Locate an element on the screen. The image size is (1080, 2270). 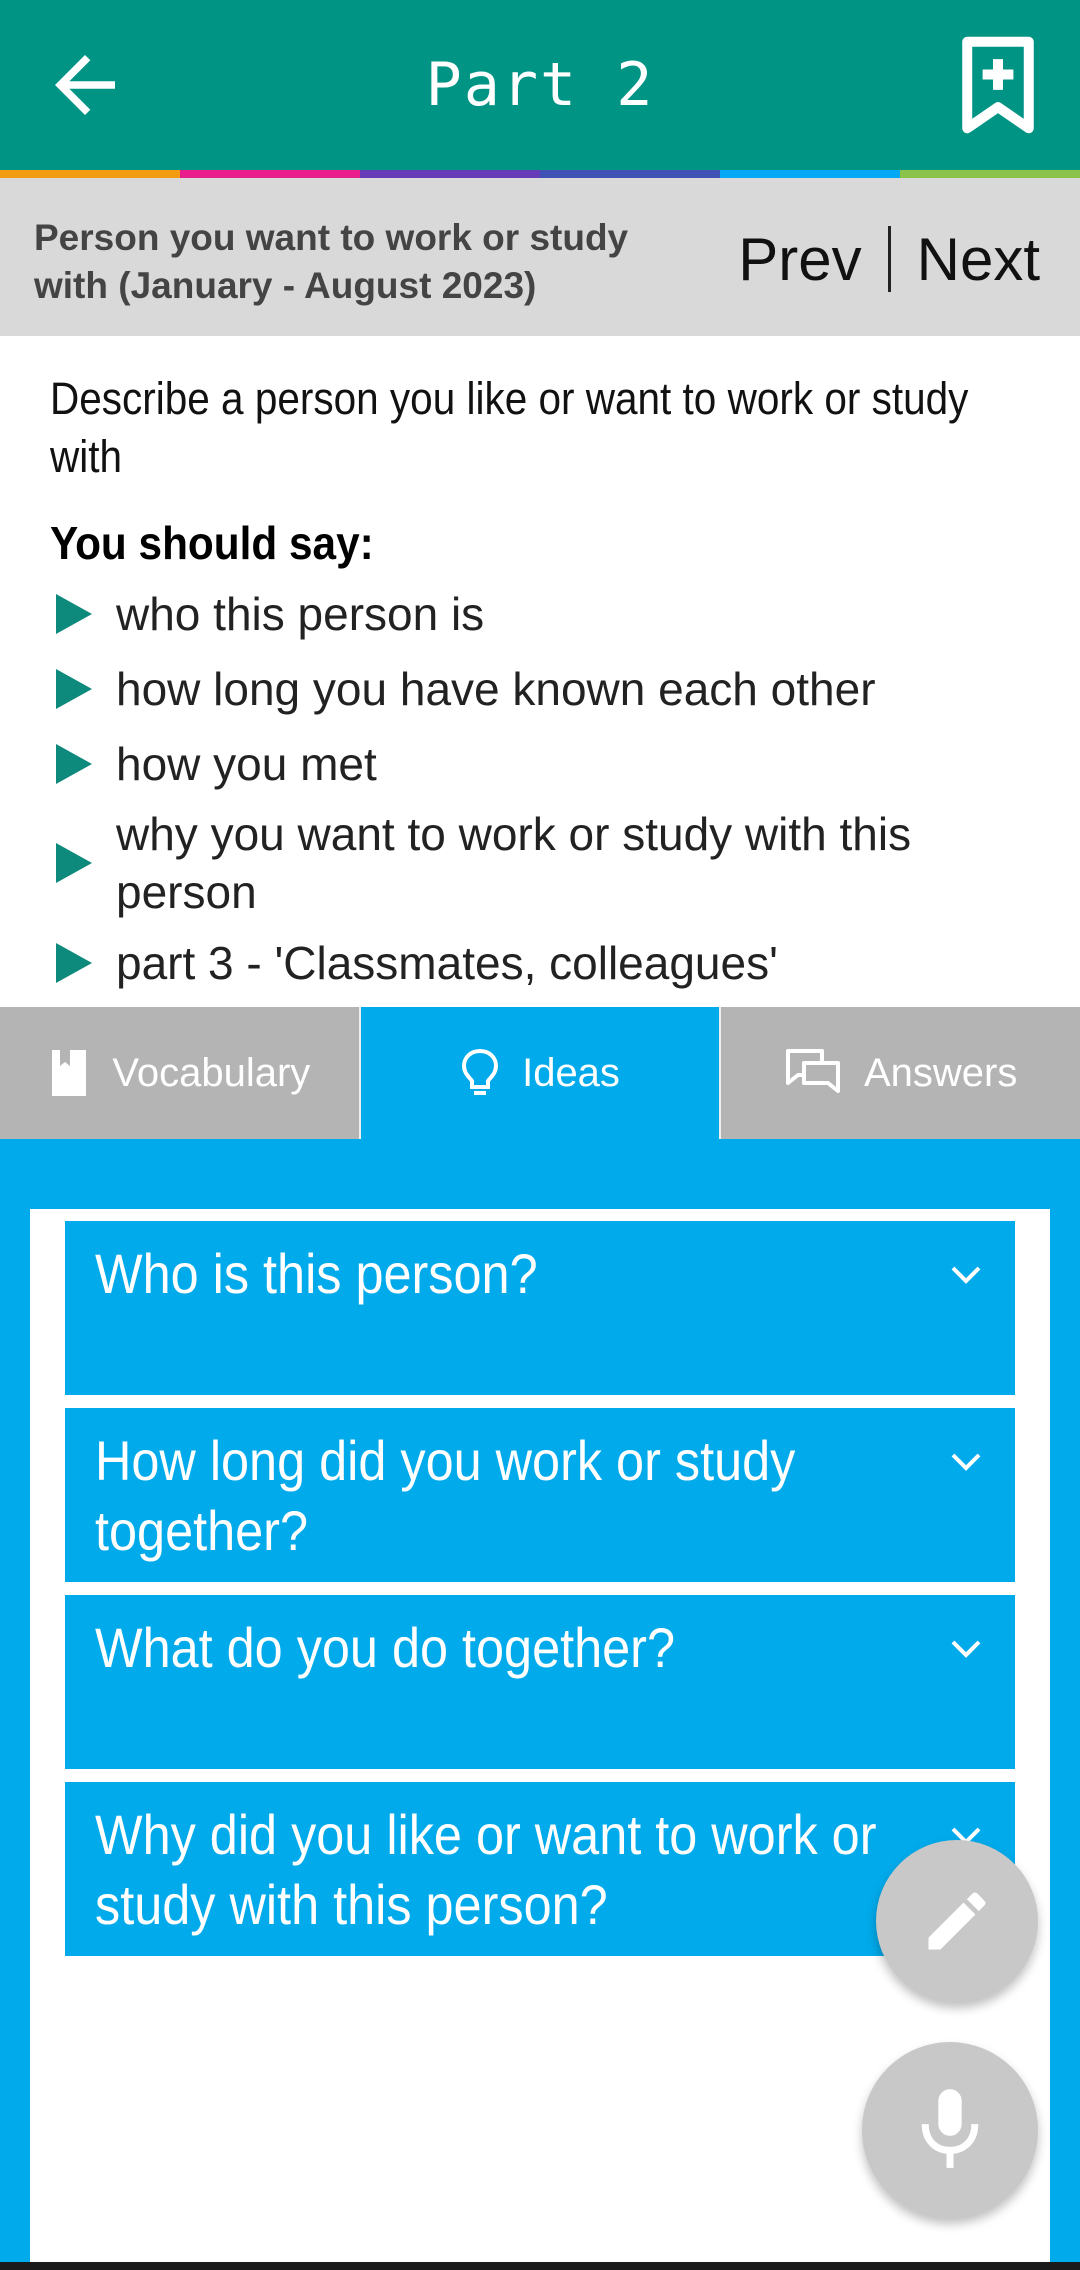
tab-label: Ideas is located at coordinates (571, 1072).